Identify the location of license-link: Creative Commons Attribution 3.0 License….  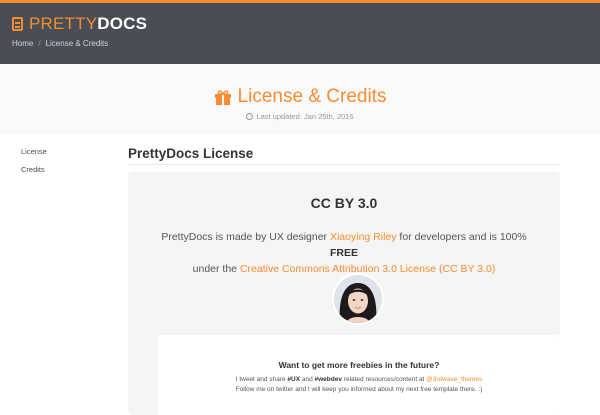
(367, 269).